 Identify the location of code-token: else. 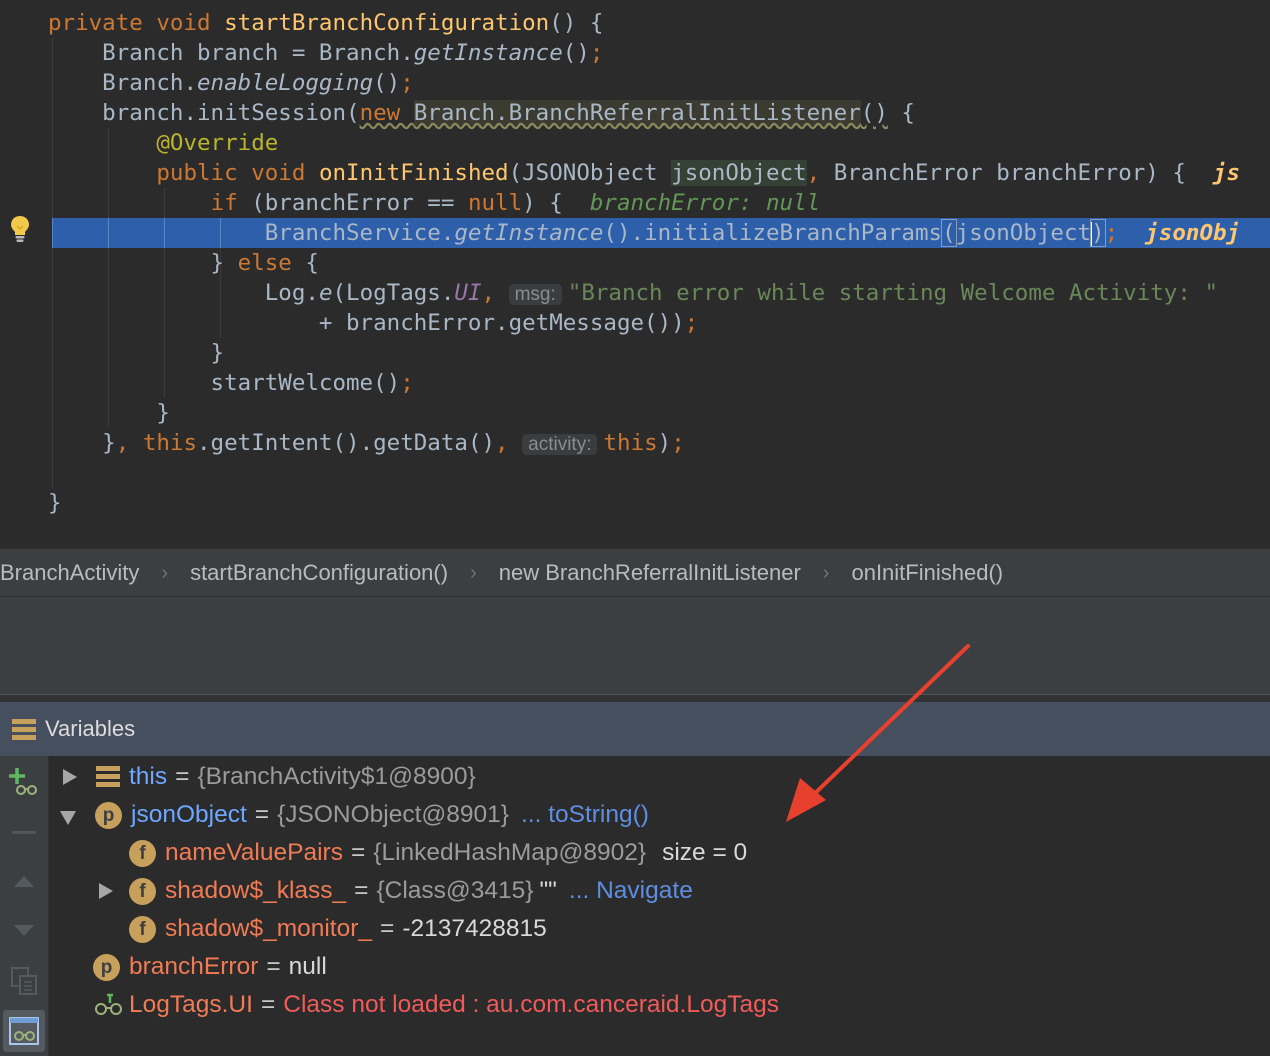
(271, 263).